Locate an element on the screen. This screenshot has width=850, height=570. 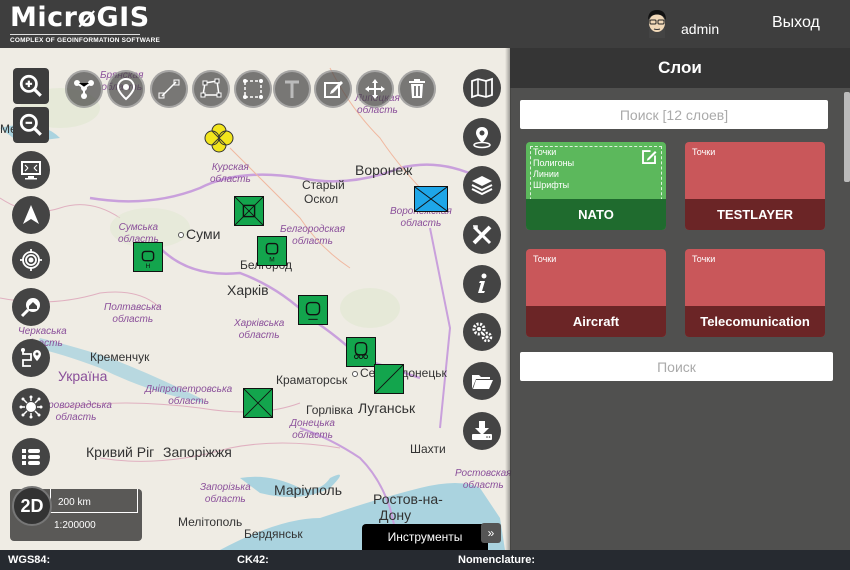
map-symbol-green: M is located at coordinates (272, 251).